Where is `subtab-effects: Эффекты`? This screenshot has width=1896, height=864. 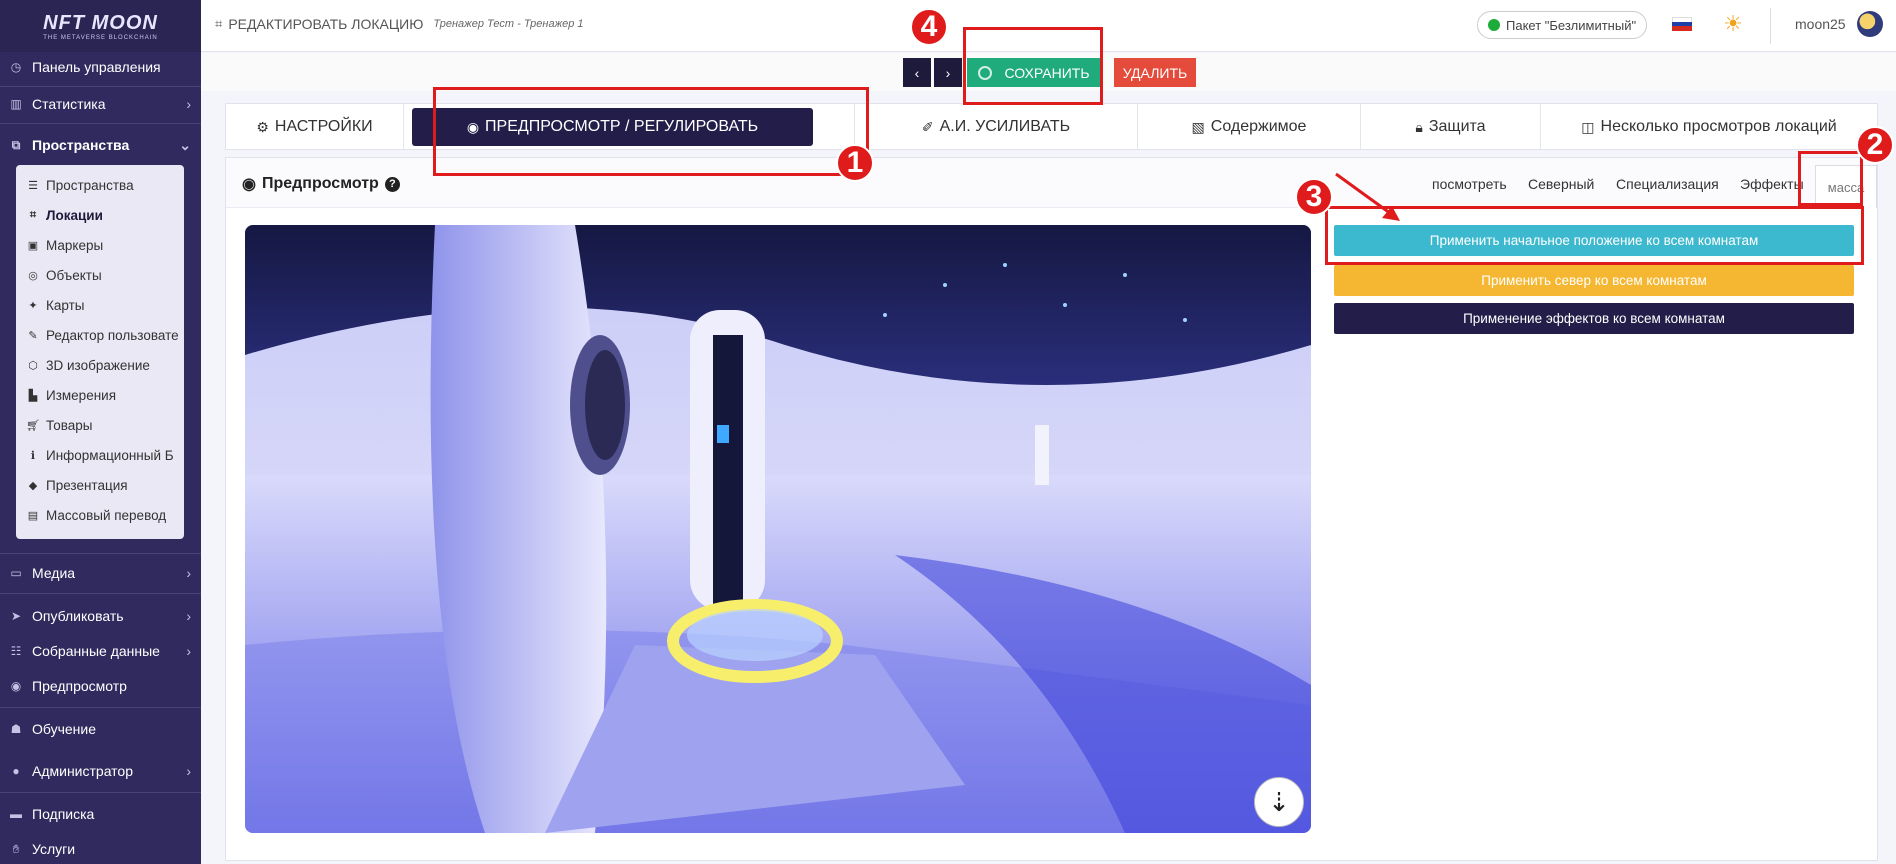
subtab-effects: Эффекты is located at coordinates (1772, 184).